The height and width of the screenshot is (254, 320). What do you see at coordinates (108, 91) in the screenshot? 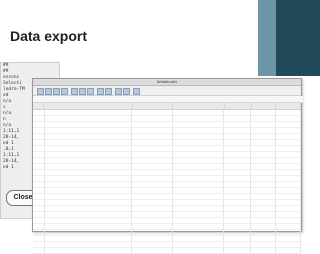
I see `redo-icon` at bounding box center [108, 91].